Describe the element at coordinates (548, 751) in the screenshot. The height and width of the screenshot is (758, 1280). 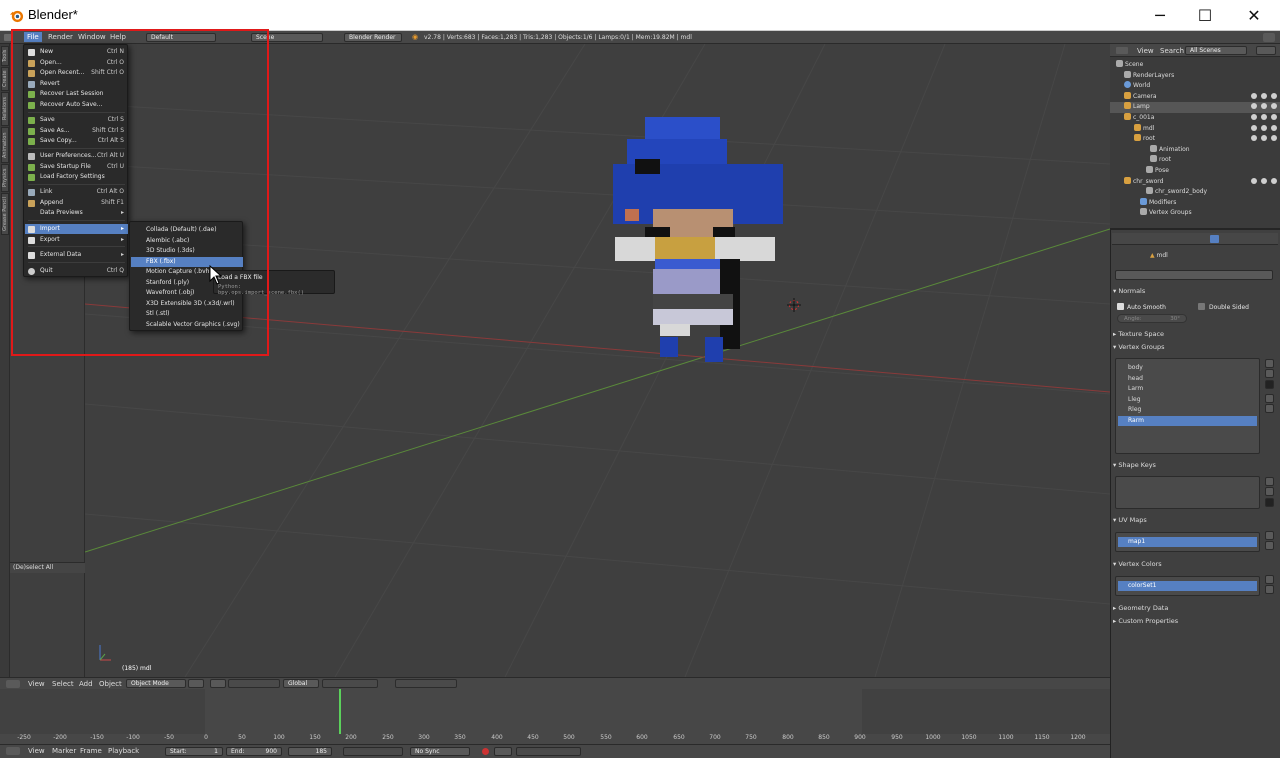
I see `keying-set-field` at that location.